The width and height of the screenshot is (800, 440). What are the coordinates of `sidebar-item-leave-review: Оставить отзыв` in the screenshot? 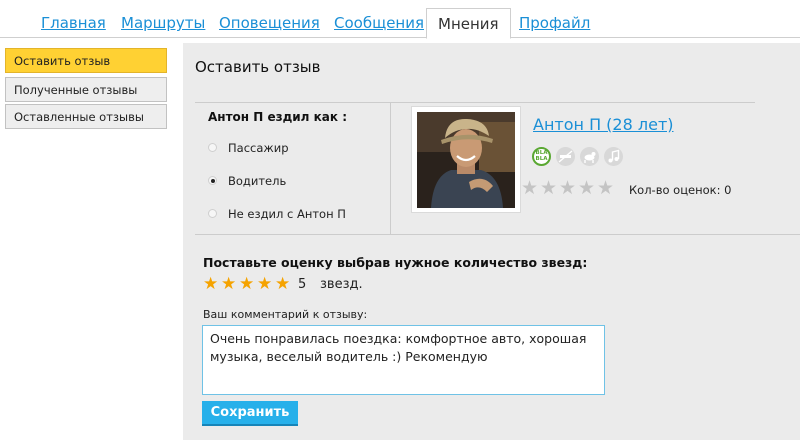 It's located at (86, 60).